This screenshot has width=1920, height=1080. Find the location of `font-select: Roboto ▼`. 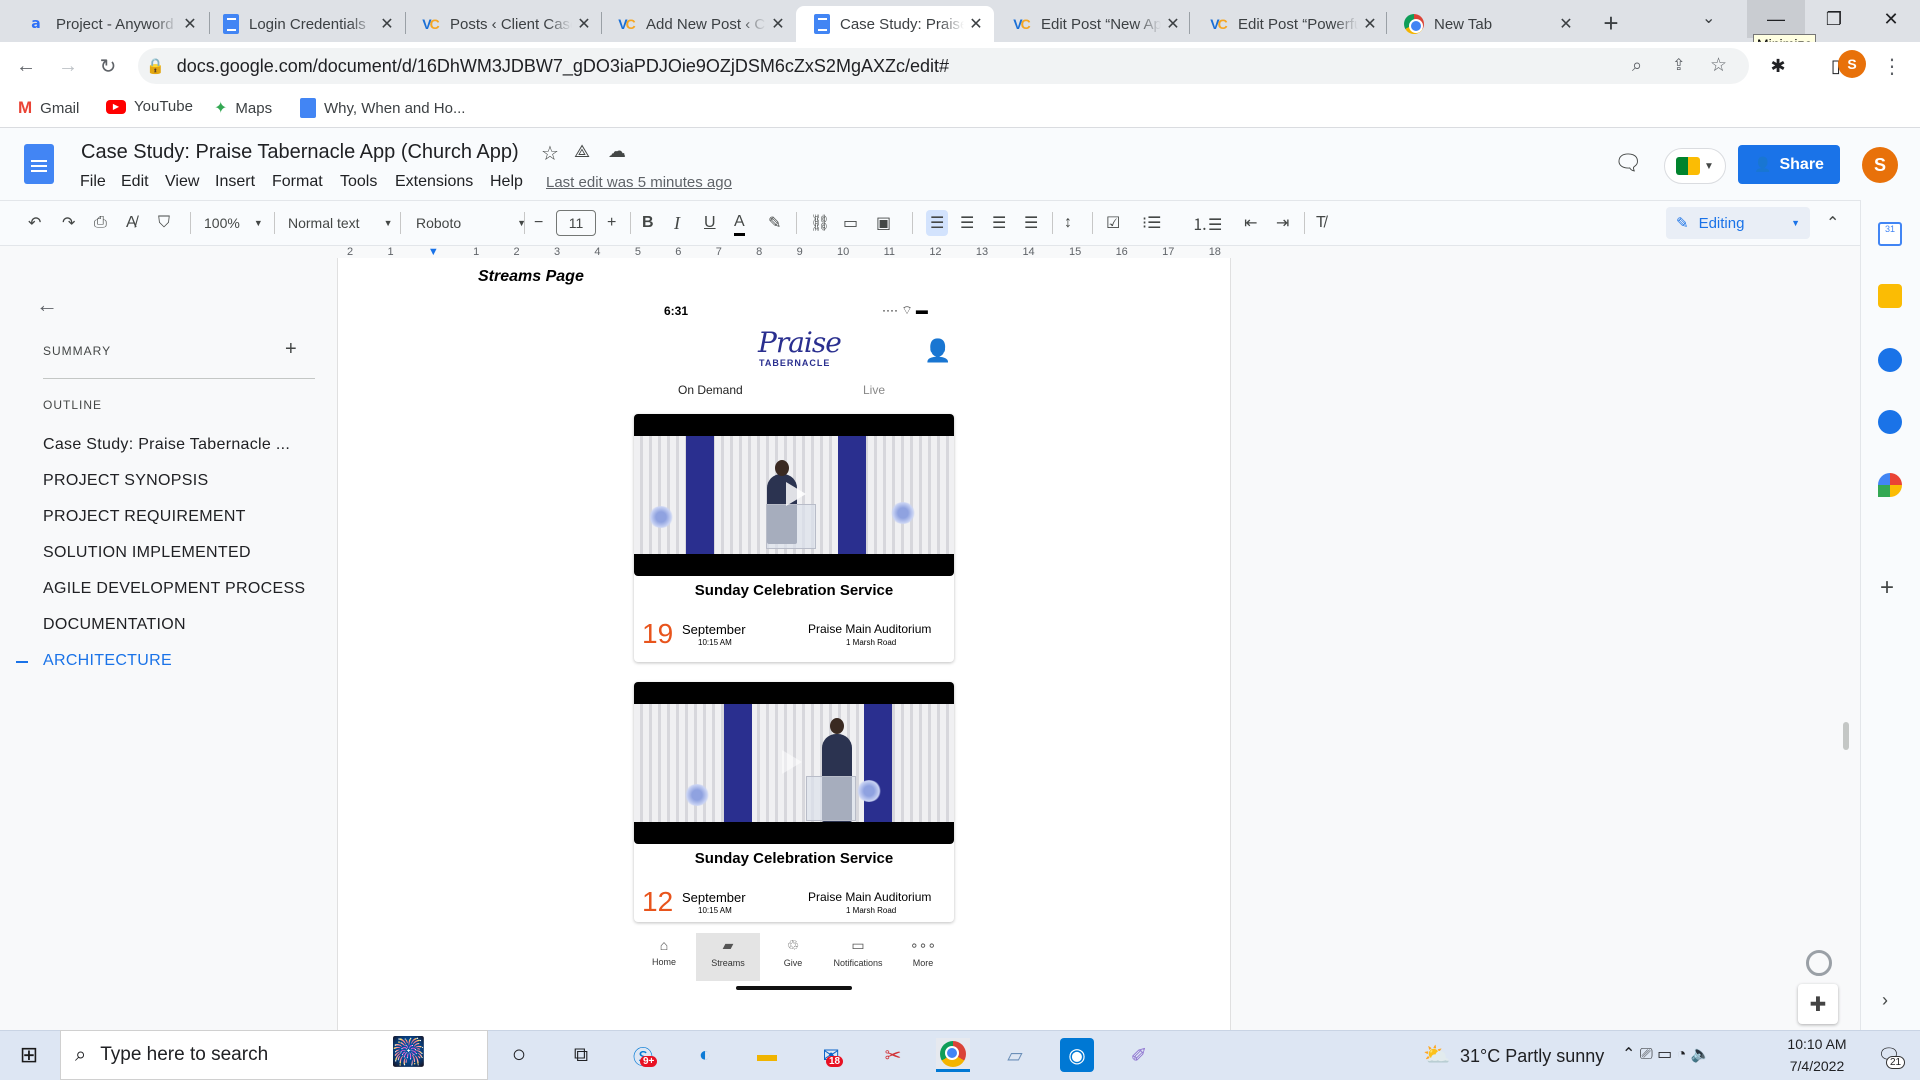

font-select: Roboto ▼ is located at coordinates (471, 223).